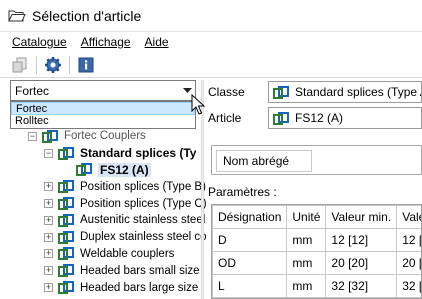 The height and width of the screenshot is (299, 422). I want to click on gear-icon, so click(53, 65).